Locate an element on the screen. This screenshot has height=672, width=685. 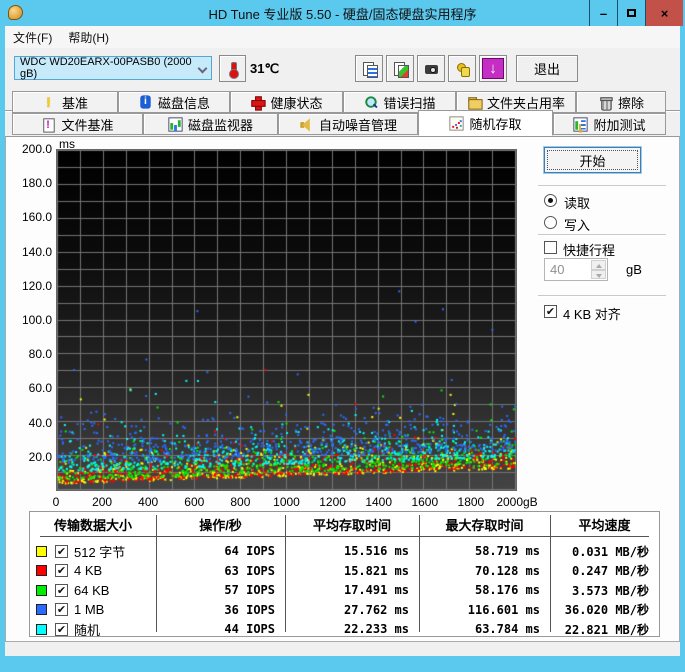
tab-disk-info: 磁盘信息 is located at coordinates (174, 102).